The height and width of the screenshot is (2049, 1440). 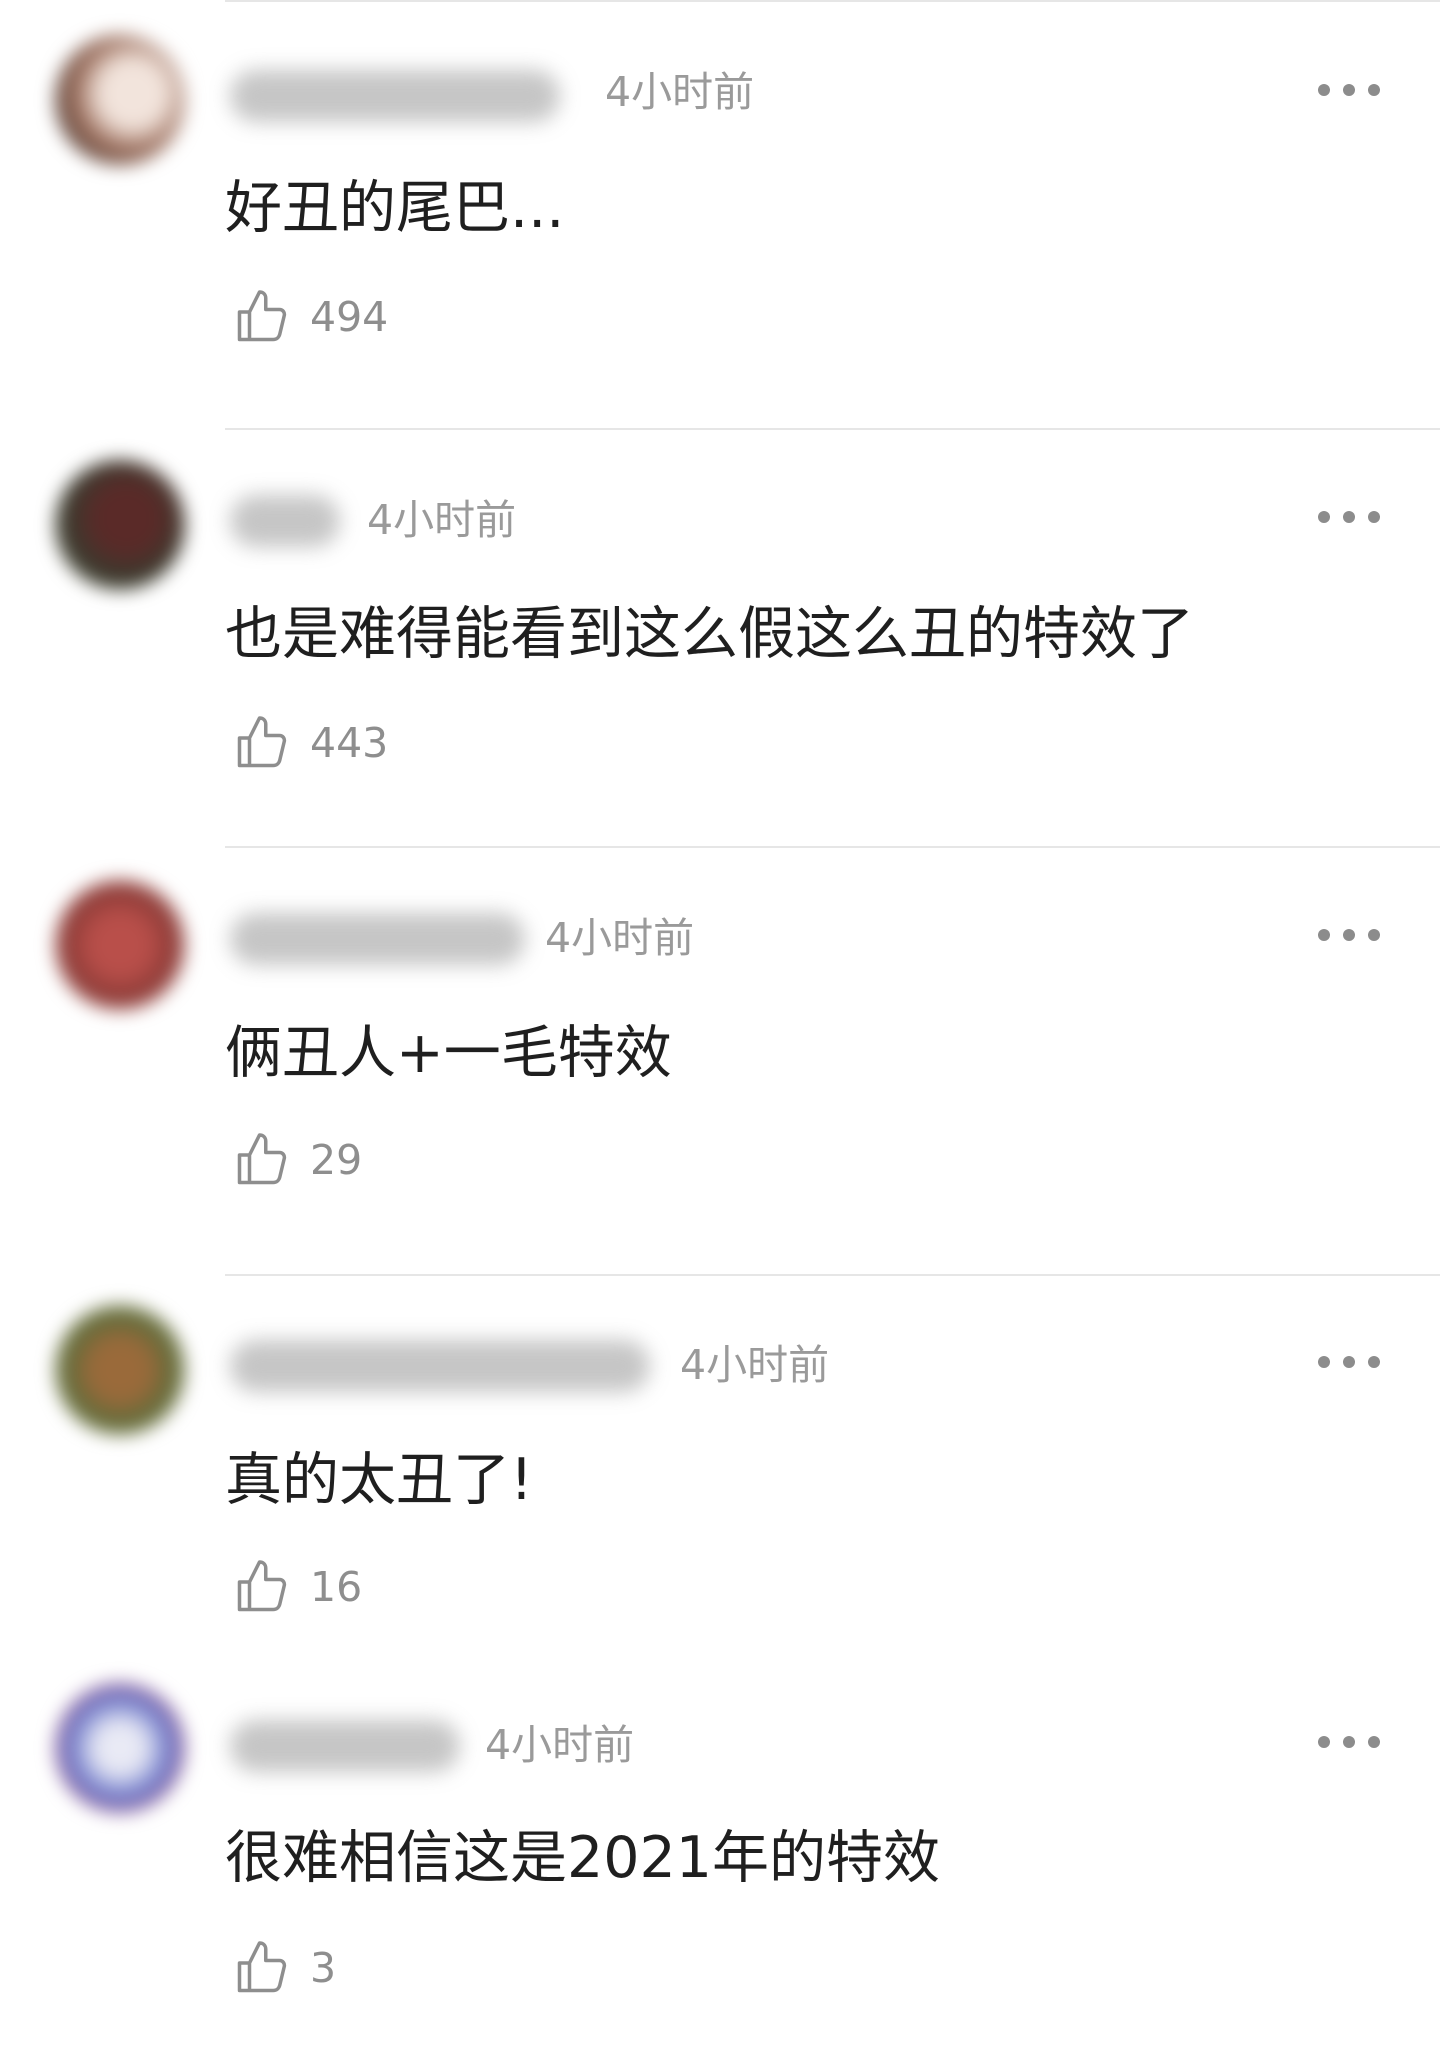 What do you see at coordinates (297, 1160) in the screenshot?
I see `like-button: 29` at bounding box center [297, 1160].